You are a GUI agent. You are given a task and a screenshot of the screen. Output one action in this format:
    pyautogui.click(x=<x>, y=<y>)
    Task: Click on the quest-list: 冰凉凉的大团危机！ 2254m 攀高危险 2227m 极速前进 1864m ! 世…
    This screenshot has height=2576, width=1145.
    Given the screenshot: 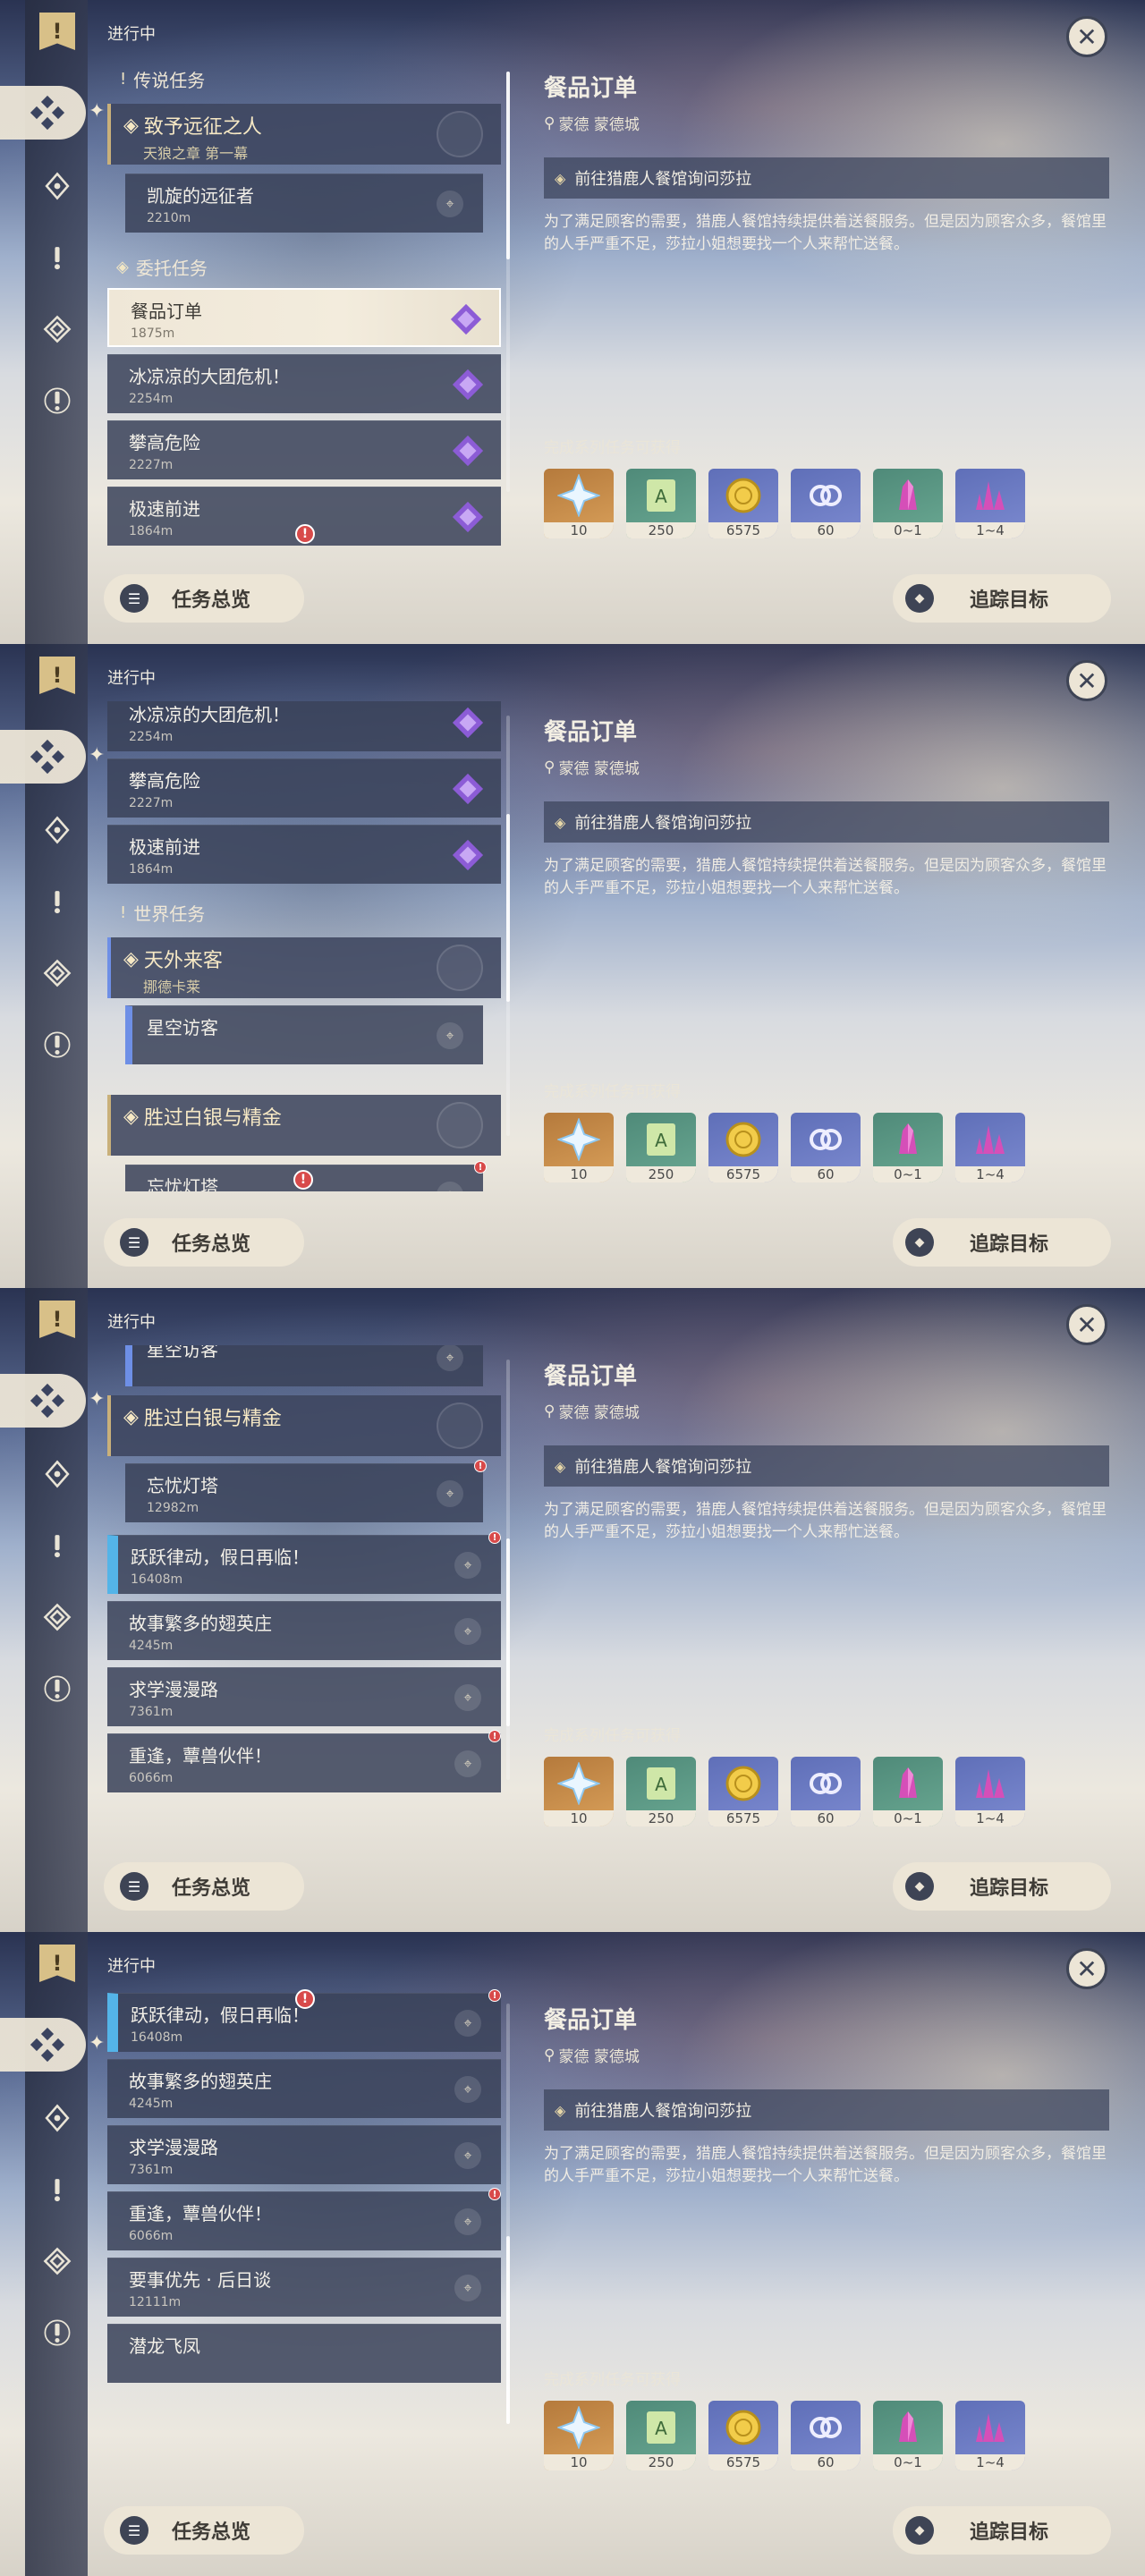 What is the action you would take?
    pyautogui.click(x=304, y=946)
    